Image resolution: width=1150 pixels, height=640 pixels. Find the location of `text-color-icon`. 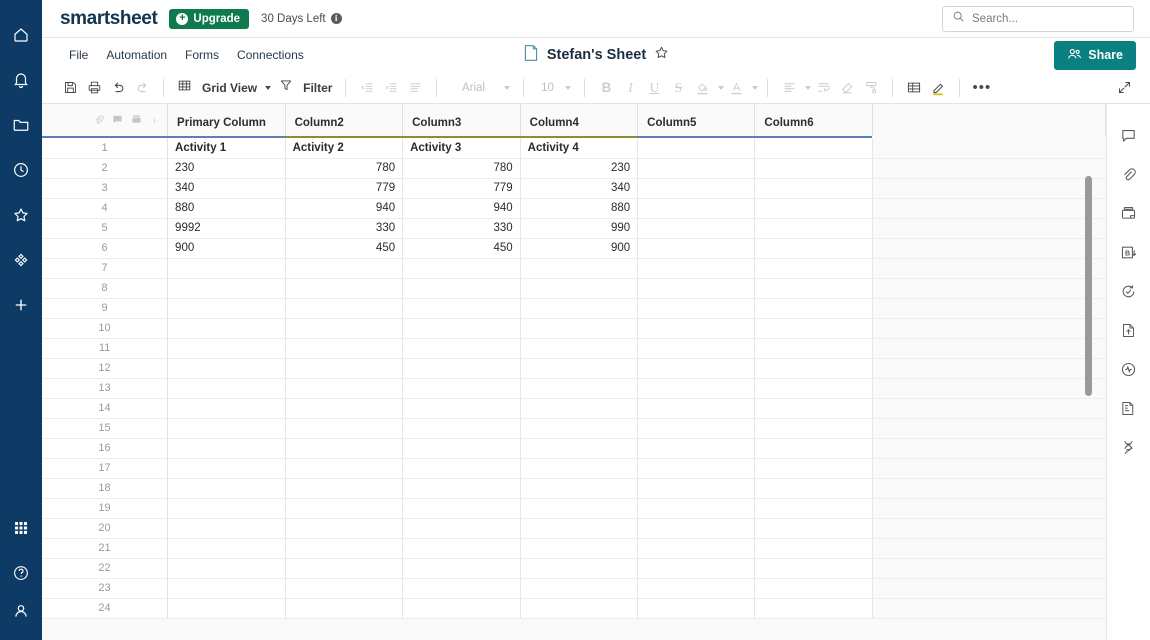

text-color-icon is located at coordinates (736, 88).